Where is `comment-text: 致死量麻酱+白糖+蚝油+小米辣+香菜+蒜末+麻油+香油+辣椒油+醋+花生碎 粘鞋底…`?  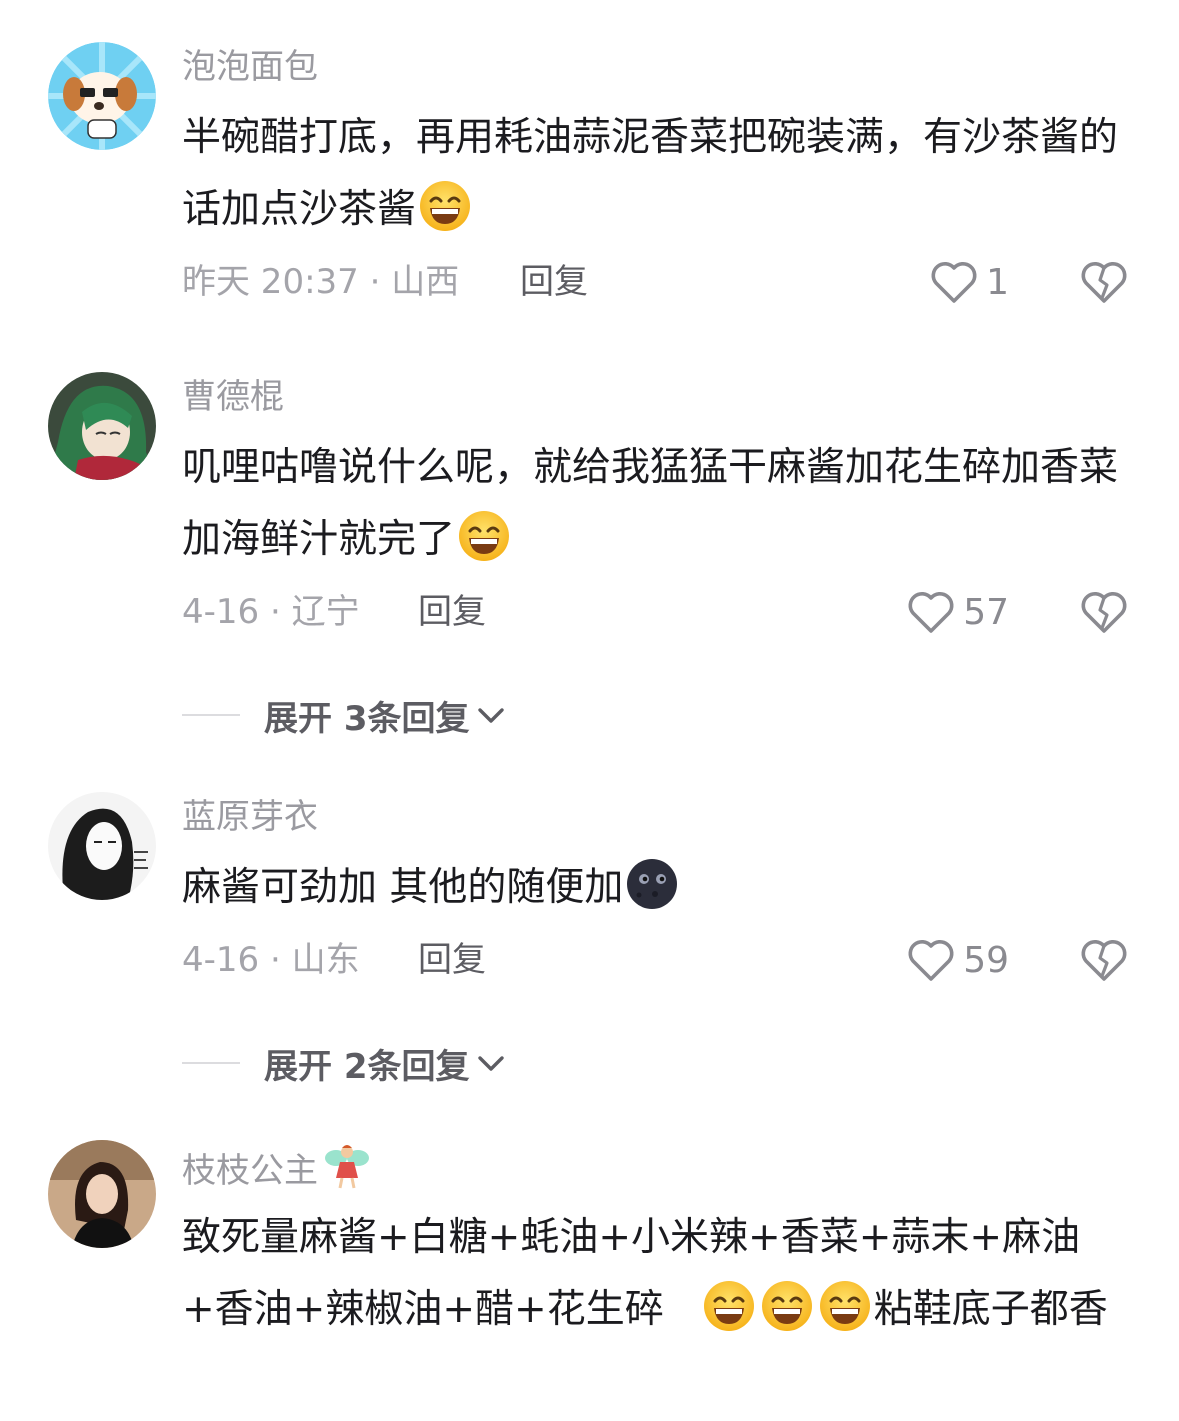
comment-text: 致死量麻酱+白糖+蚝油+小米辣+香菜+蒜末+麻油+香油+辣椒油+醋+花生碎 粘鞋底… is located at coordinates (652, 1274).